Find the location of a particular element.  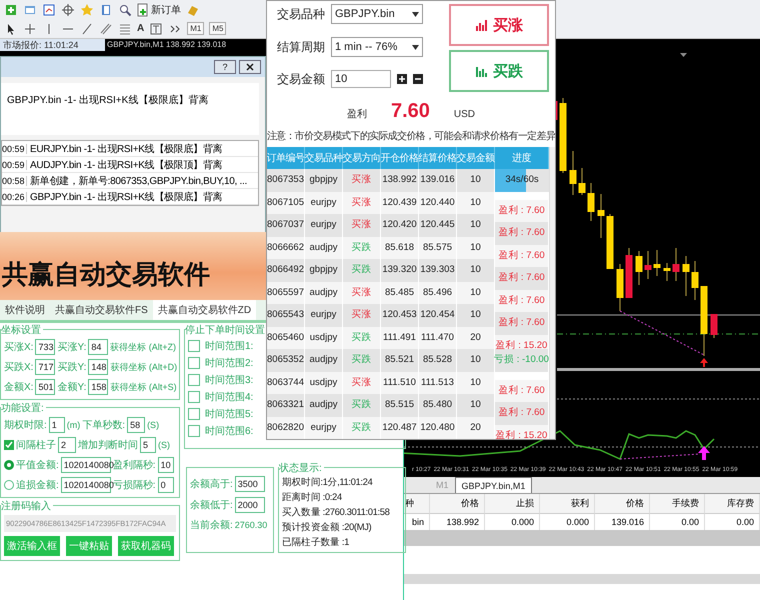

tab: 共赢自动交易软件ZD is located at coordinates (204, 310).